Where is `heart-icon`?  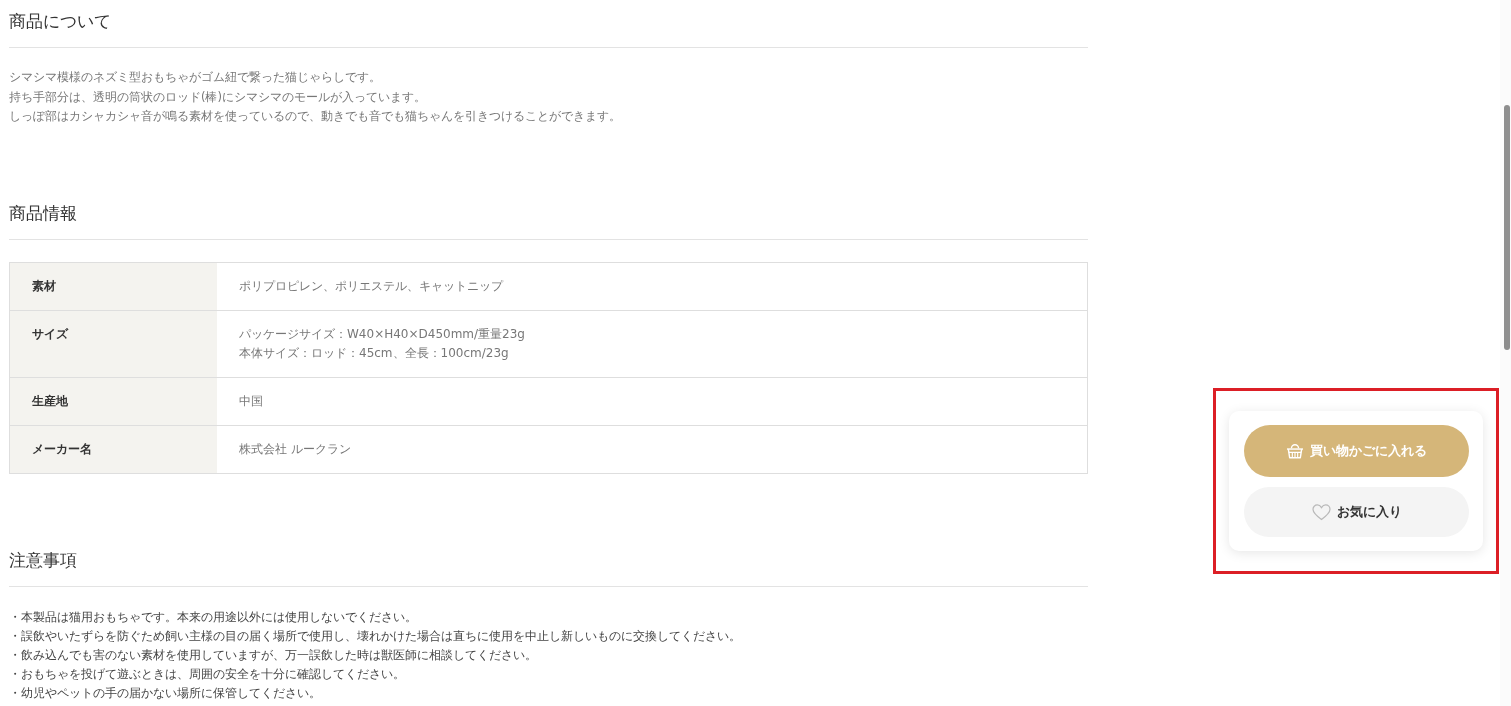
heart-icon is located at coordinates (1321, 512).